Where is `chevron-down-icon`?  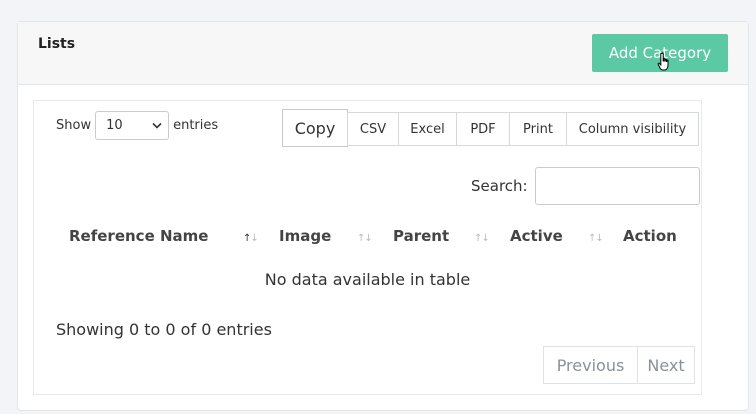
chevron-down-icon is located at coordinates (157, 125).